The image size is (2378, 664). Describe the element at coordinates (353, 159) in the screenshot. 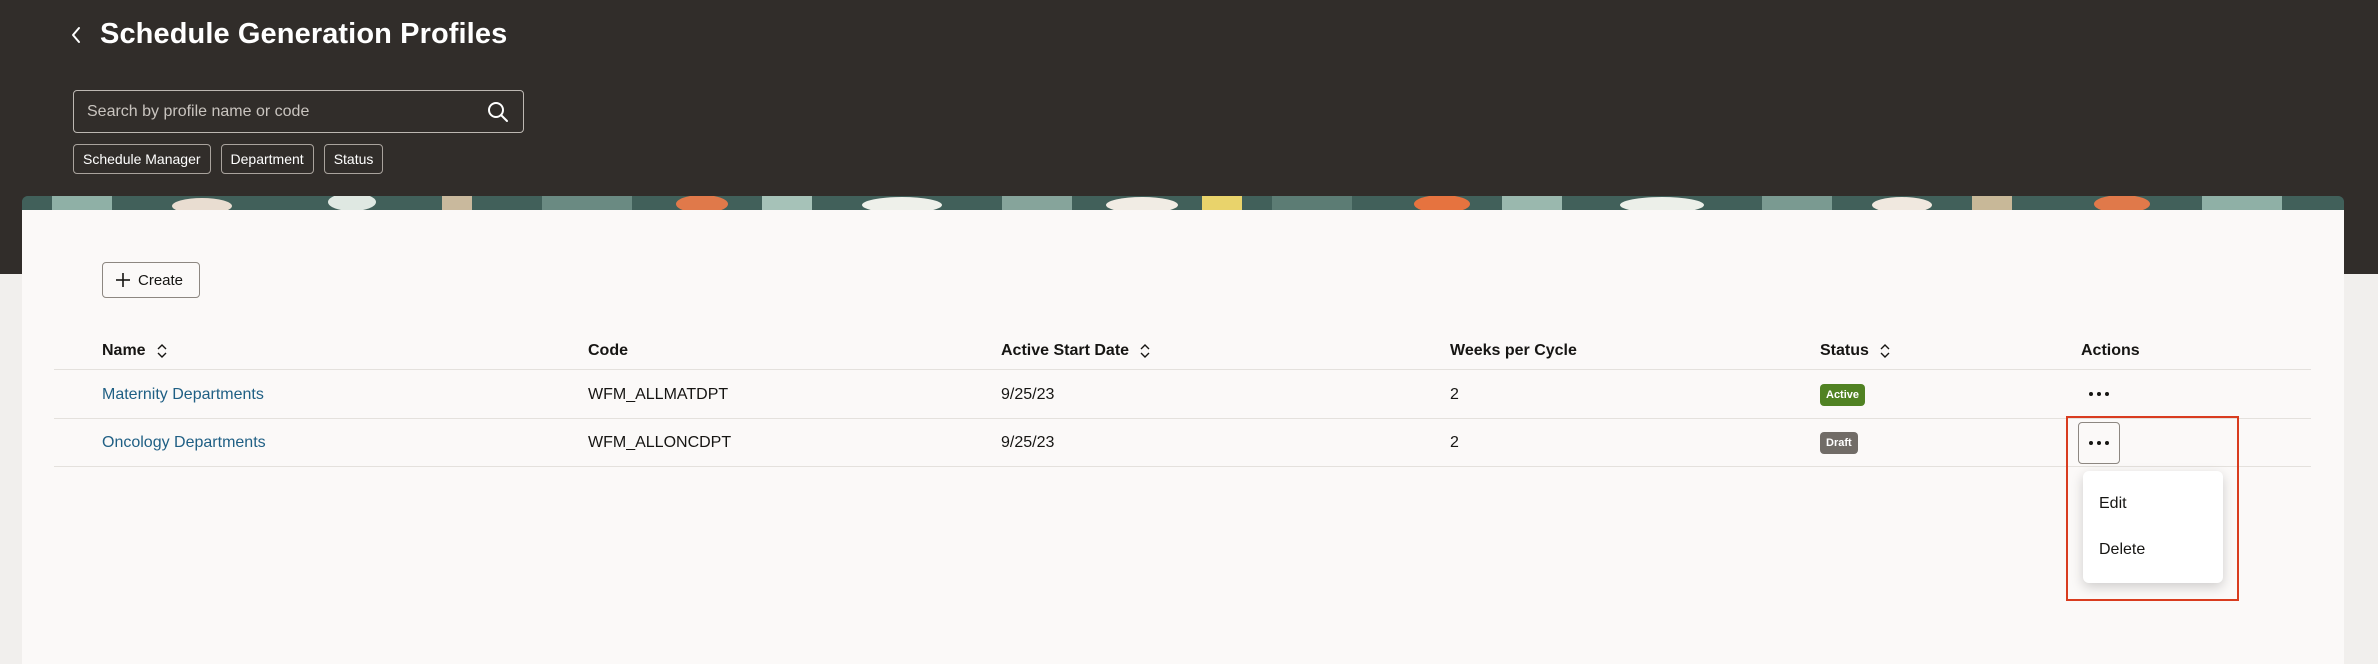

I see `filter-chip-status: Status` at that location.